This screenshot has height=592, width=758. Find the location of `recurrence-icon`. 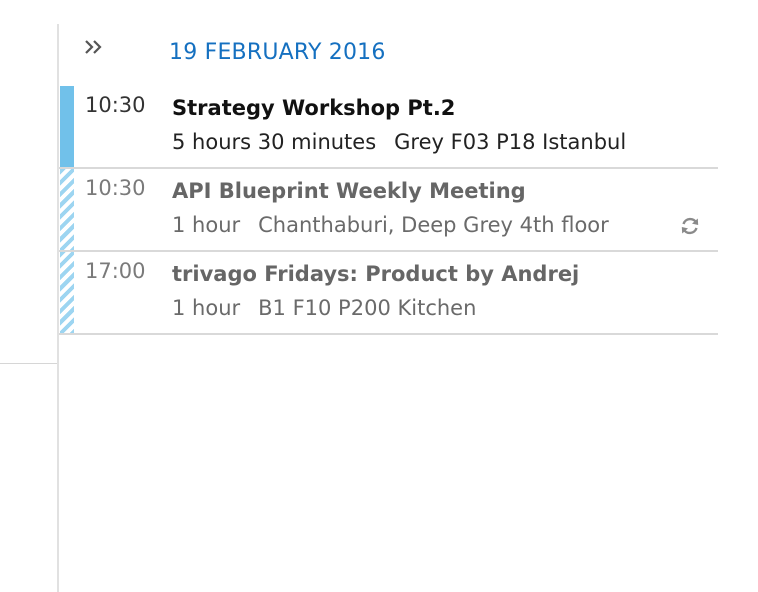

recurrence-icon is located at coordinates (690, 226).